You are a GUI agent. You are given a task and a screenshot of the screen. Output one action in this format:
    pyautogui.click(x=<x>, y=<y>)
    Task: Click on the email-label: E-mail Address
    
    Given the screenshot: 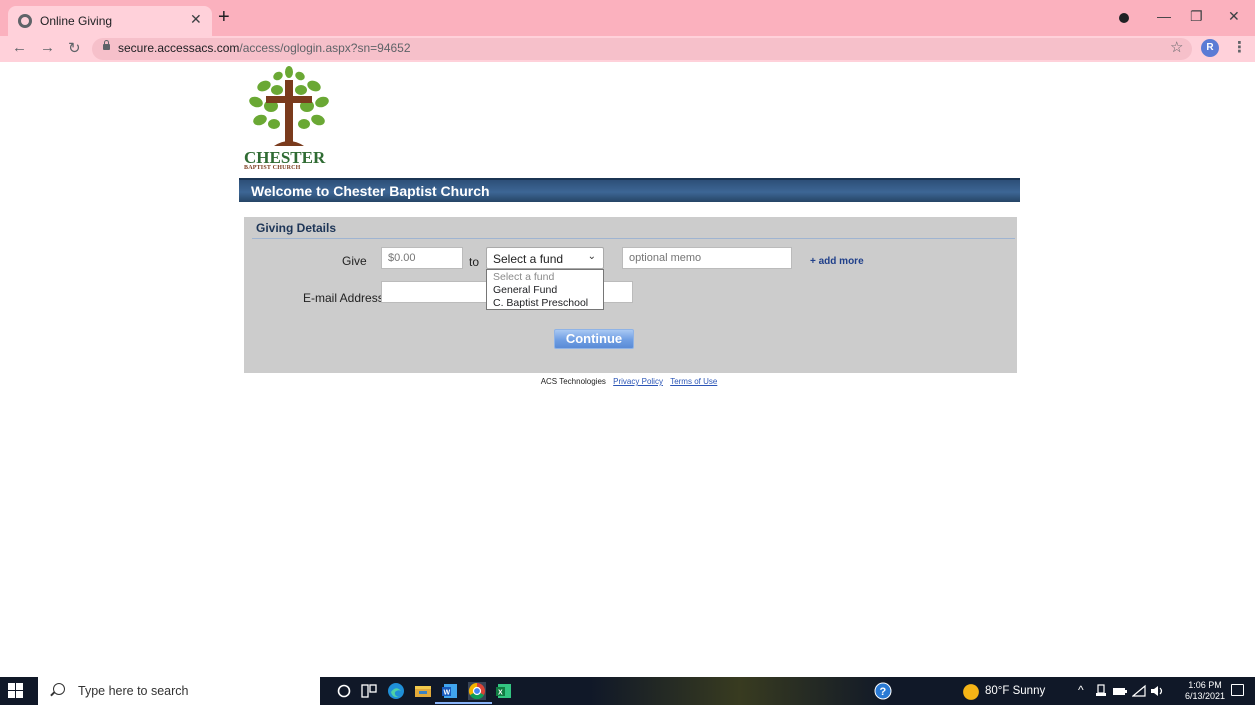 What is the action you would take?
    pyautogui.click(x=343, y=298)
    